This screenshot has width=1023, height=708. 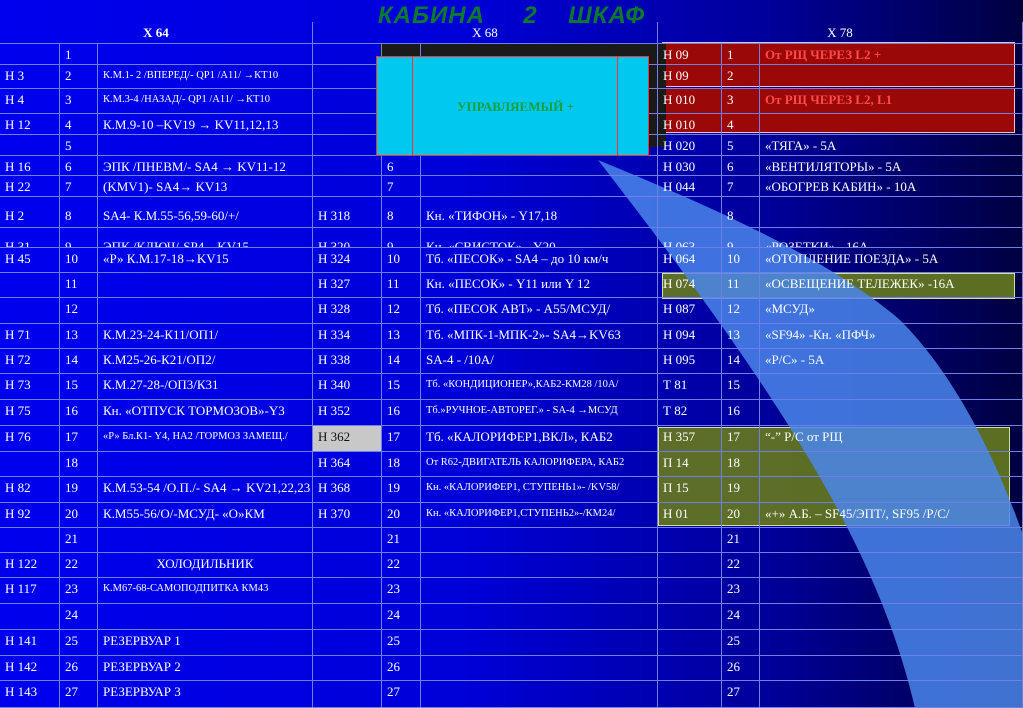 I want to click on table-cell-a3-row-13: Н 094, so click(x=690, y=336).